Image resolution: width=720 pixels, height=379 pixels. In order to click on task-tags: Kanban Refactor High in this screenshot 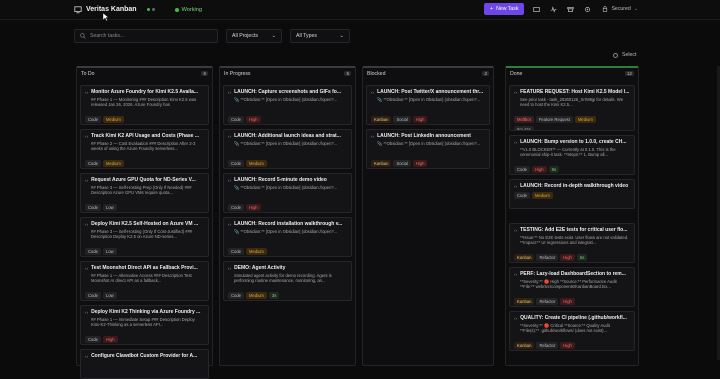, I will do `click(572, 301)`.